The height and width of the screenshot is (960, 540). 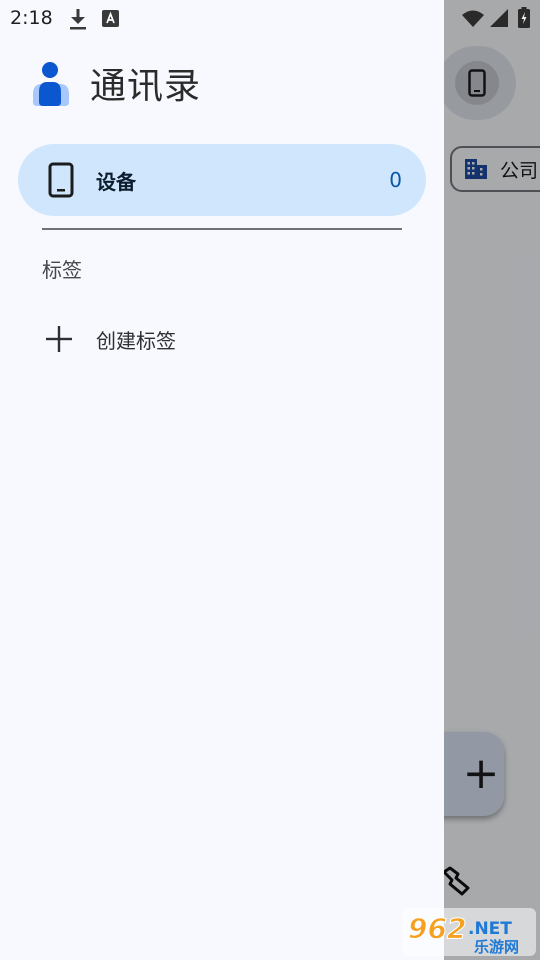 I want to click on watermark-number: 962, so click(x=437, y=928).